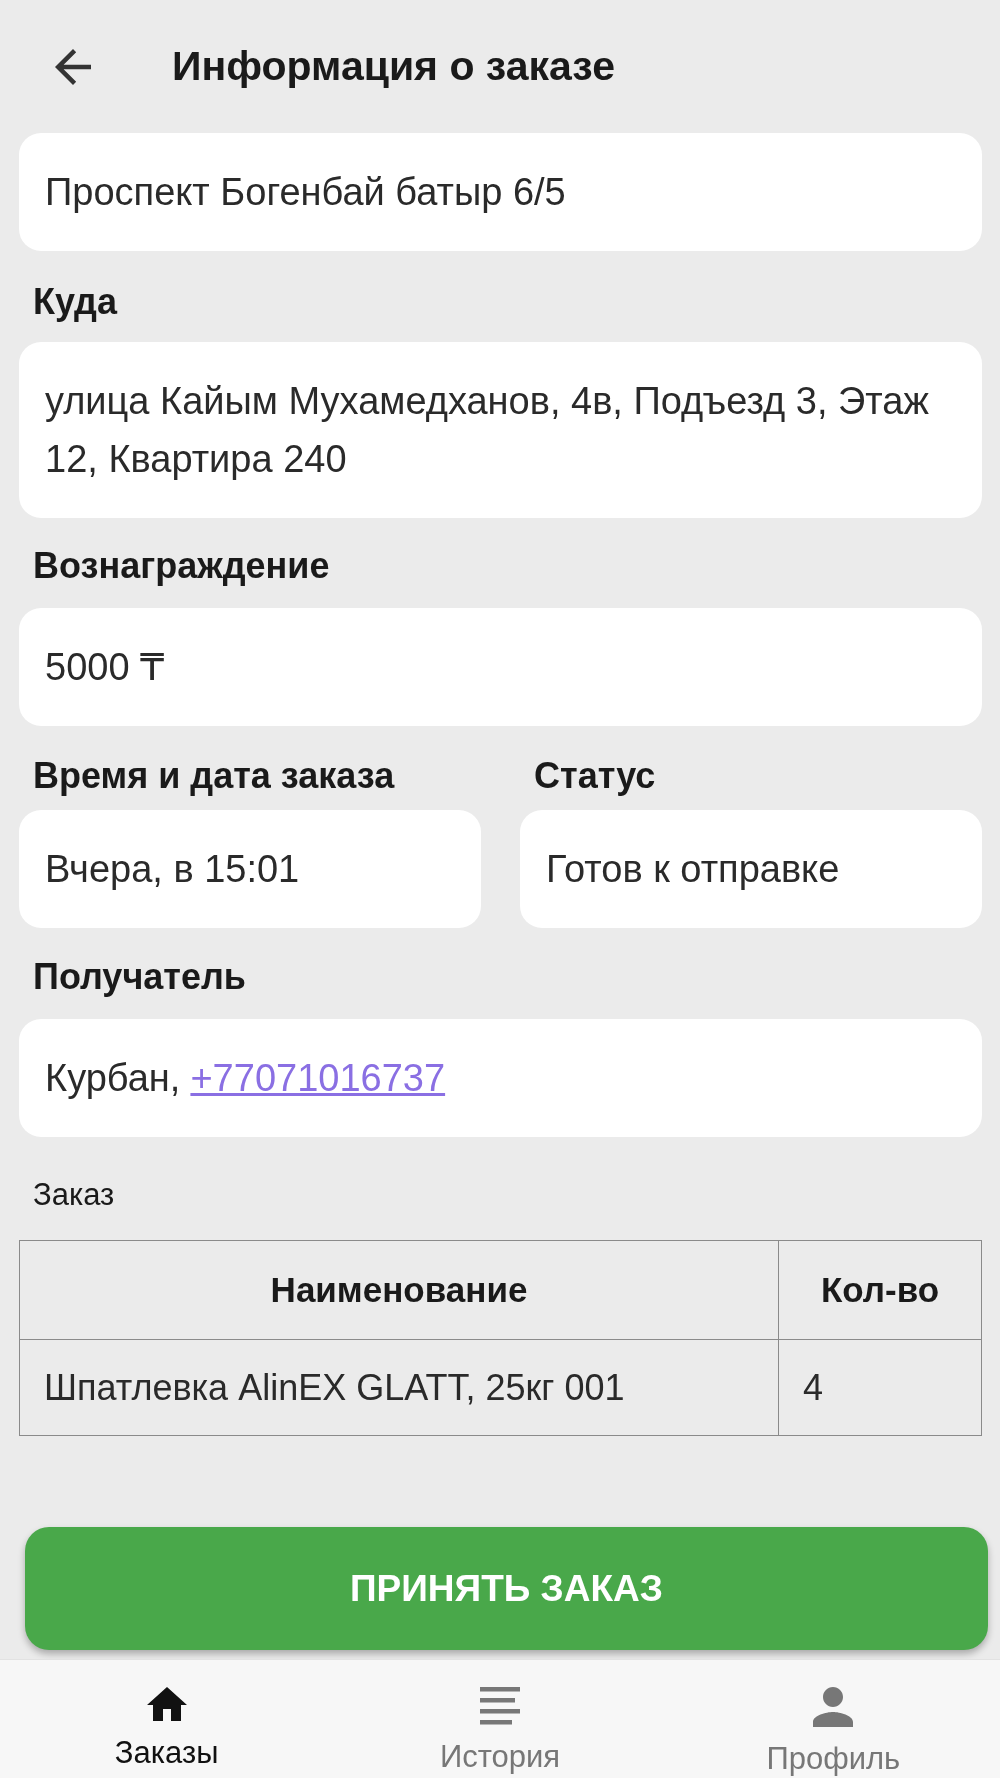 The width and height of the screenshot is (1000, 1778). Describe the element at coordinates (74, 1195) in the screenshot. I see `order-section-title: Заказ` at that location.